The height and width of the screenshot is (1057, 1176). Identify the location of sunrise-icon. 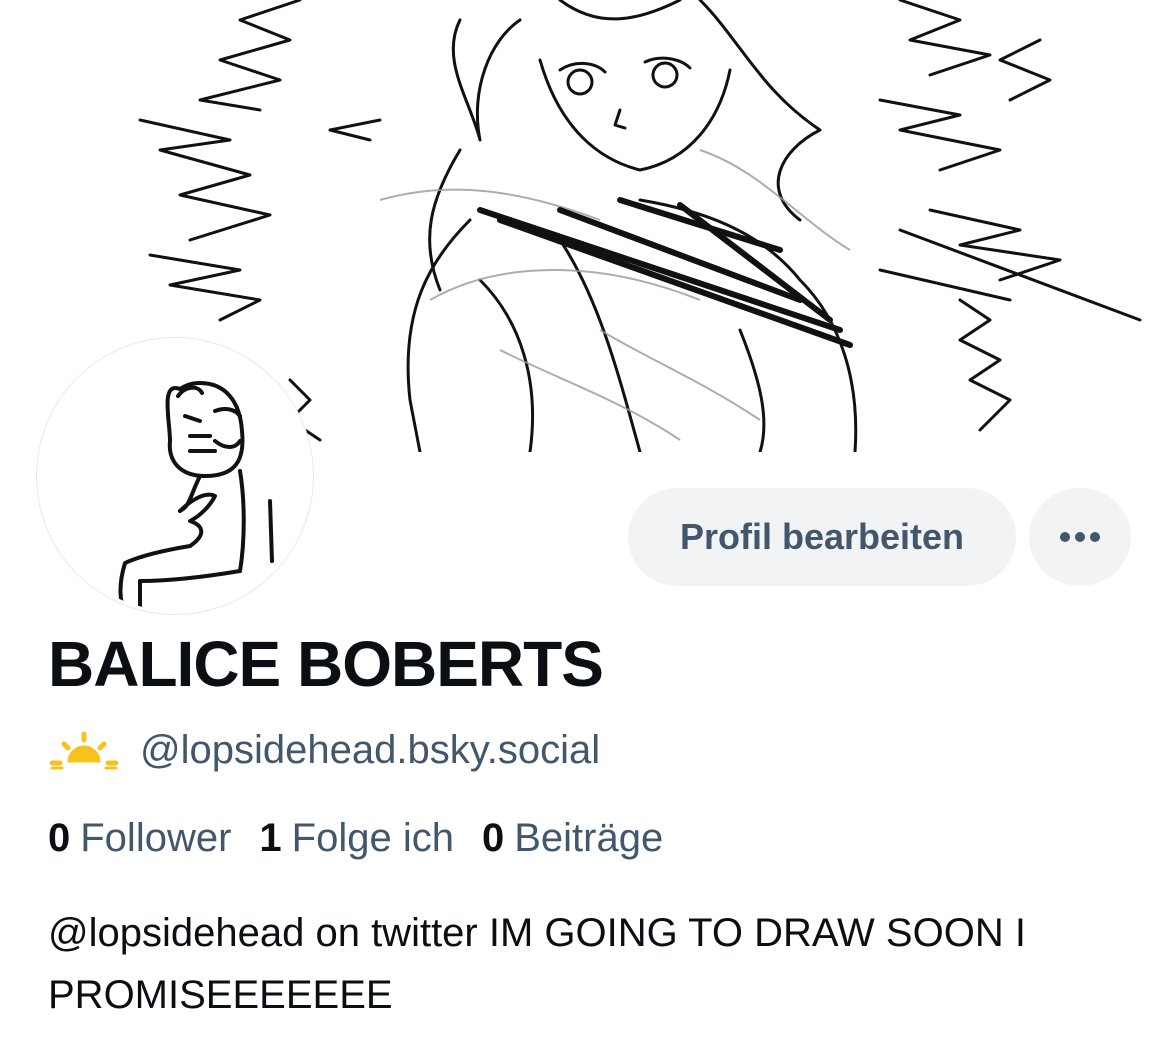
(84, 750).